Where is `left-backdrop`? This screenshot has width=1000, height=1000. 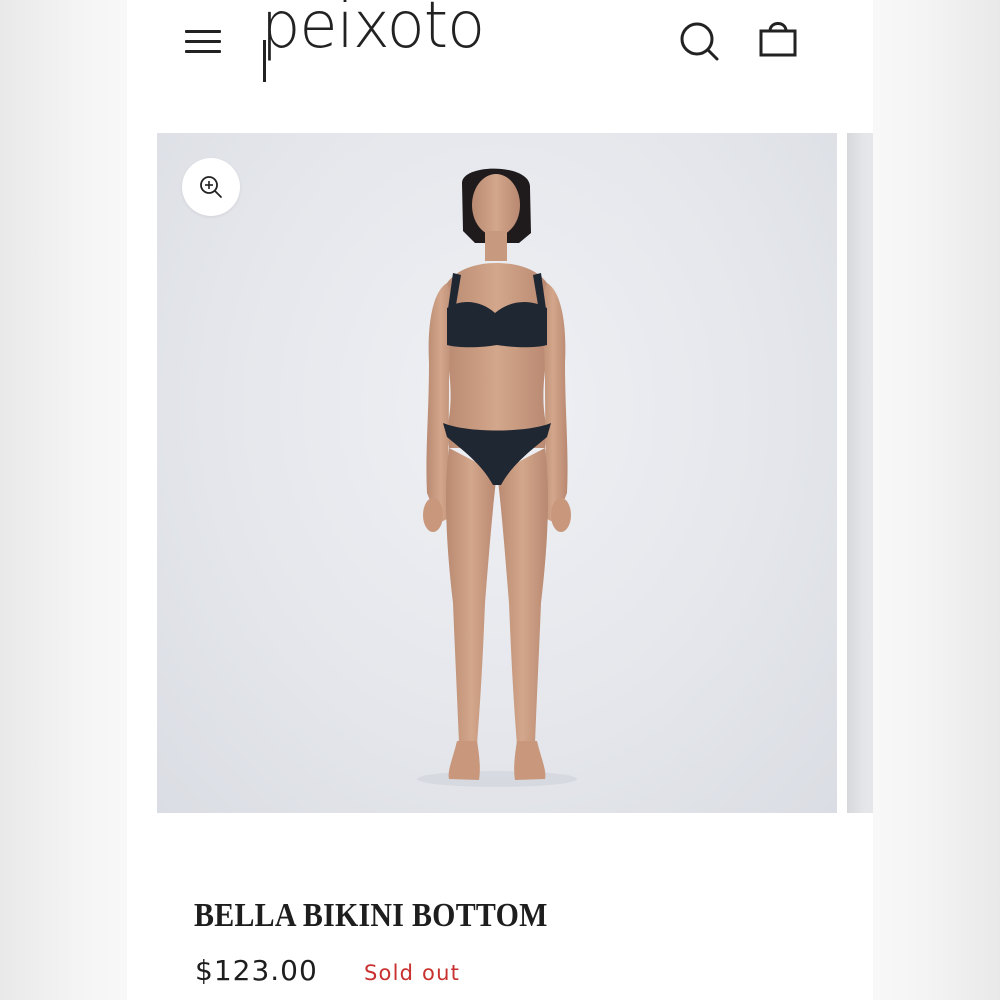 left-backdrop is located at coordinates (63, 500).